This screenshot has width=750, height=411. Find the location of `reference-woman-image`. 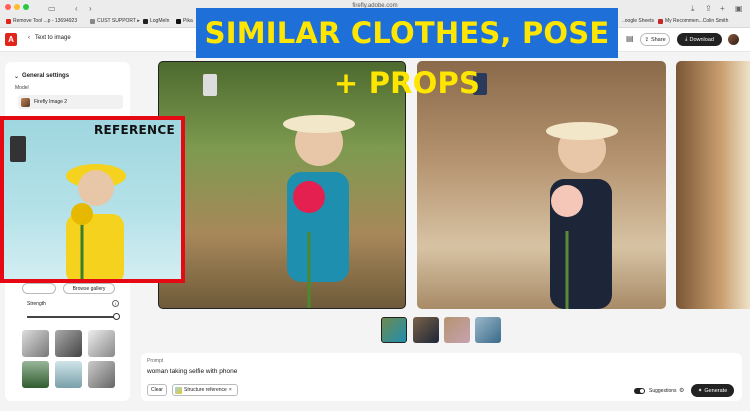

reference-woman-image is located at coordinates (68, 207).